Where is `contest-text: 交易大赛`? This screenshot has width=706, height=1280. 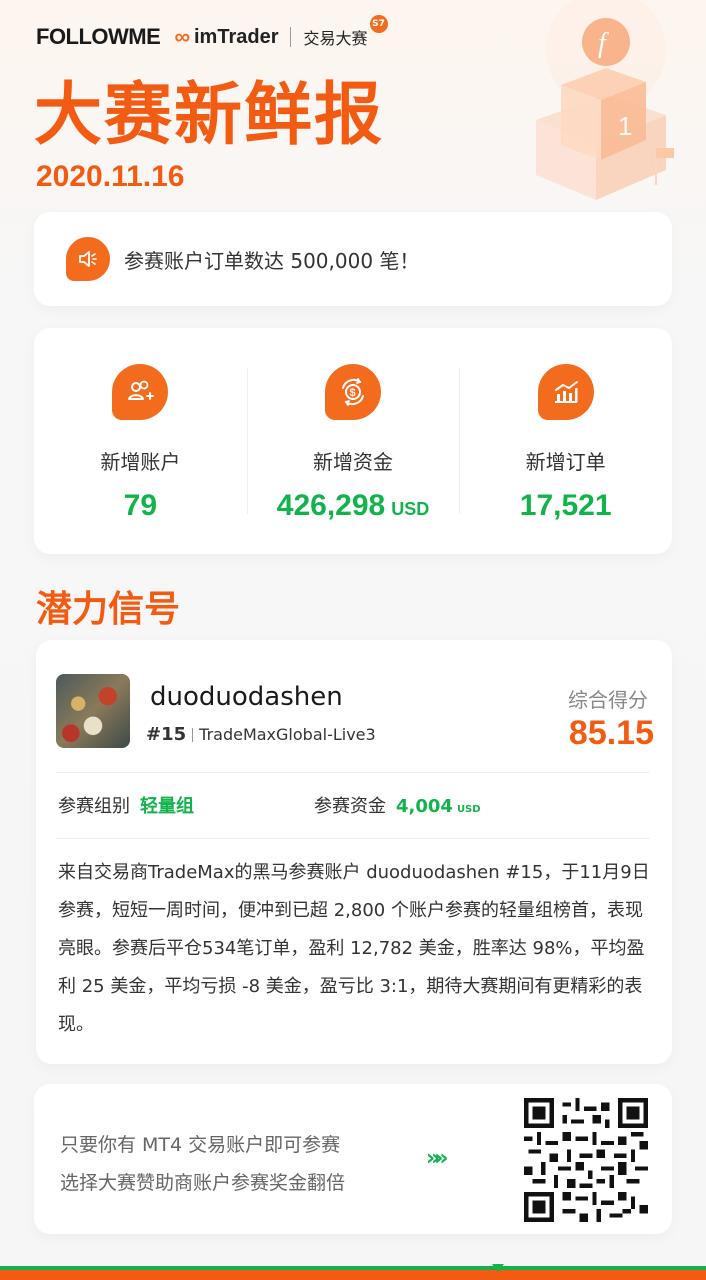
contest-text: 交易大赛 is located at coordinates (335, 38).